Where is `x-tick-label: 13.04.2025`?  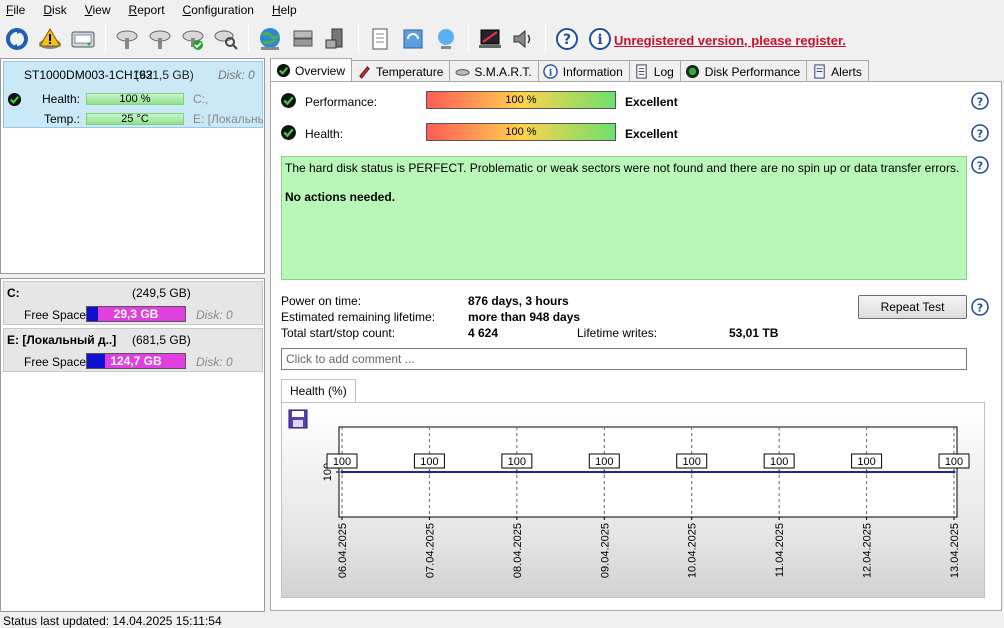 x-tick-label: 13.04.2025 is located at coordinates (955, 550).